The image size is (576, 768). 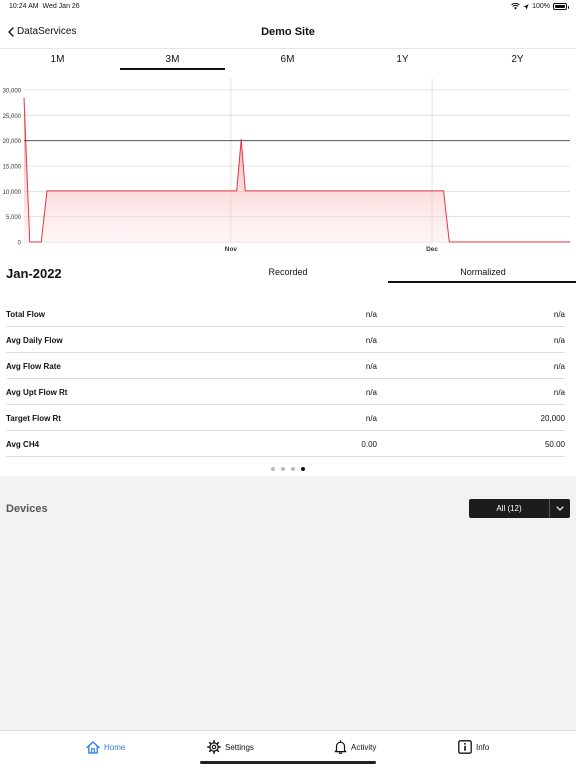 What do you see at coordinates (288, 749) in the screenshot?
I see `tab-bar: Home Settings Activity Info` at bounding box center [288, 749].